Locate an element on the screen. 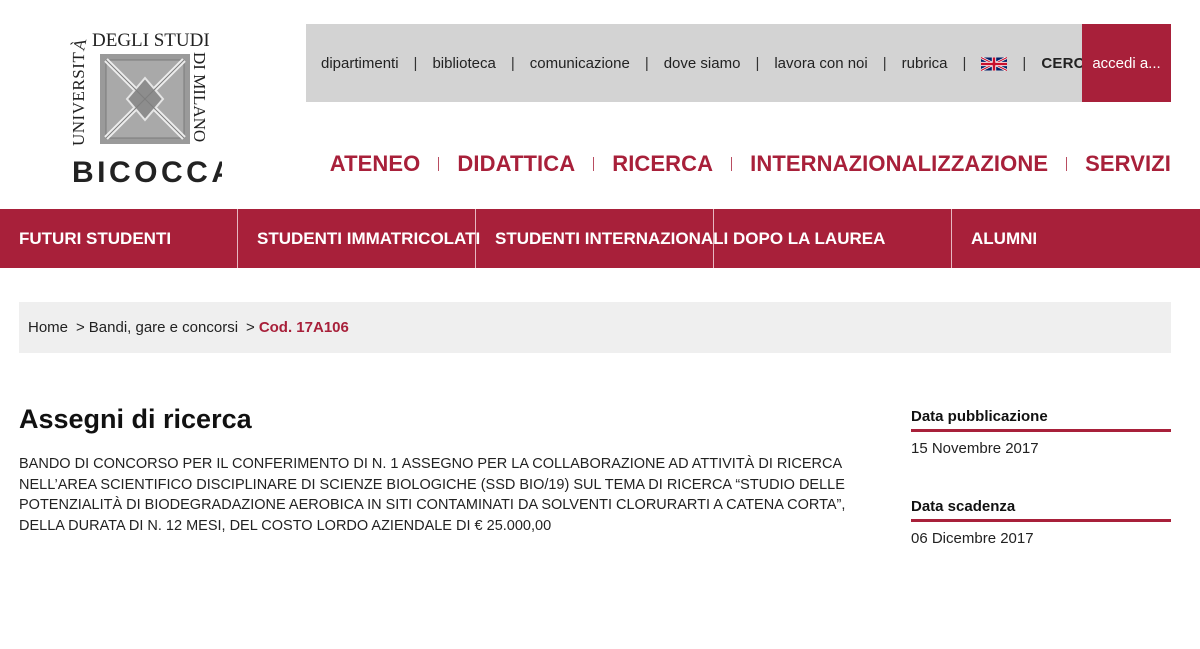 This screenshot has width=1200, height=649. breadcrumb-current: Cod. 17A106 is located at coordinates (303, 327).